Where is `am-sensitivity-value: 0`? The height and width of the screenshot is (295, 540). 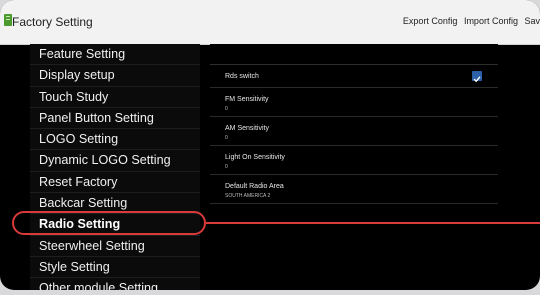
am-sensitivity-value: 0 is located at coordinates (226, 138).